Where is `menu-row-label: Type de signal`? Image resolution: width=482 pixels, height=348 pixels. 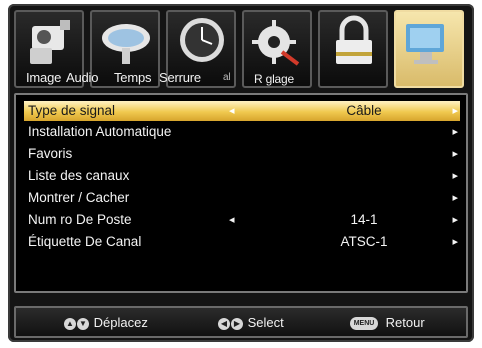
menu-row-label: Type de signal is located at coordinates (72, 110).